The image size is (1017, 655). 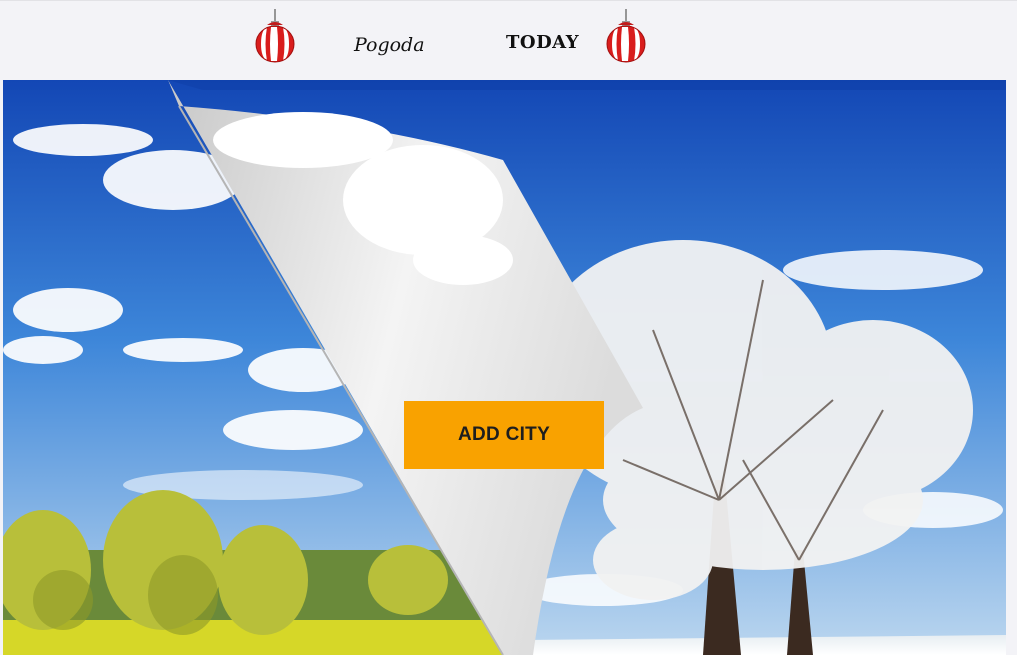 I want to click on nav-link-pogoda: Pogoda, so click(x=389, y=45).